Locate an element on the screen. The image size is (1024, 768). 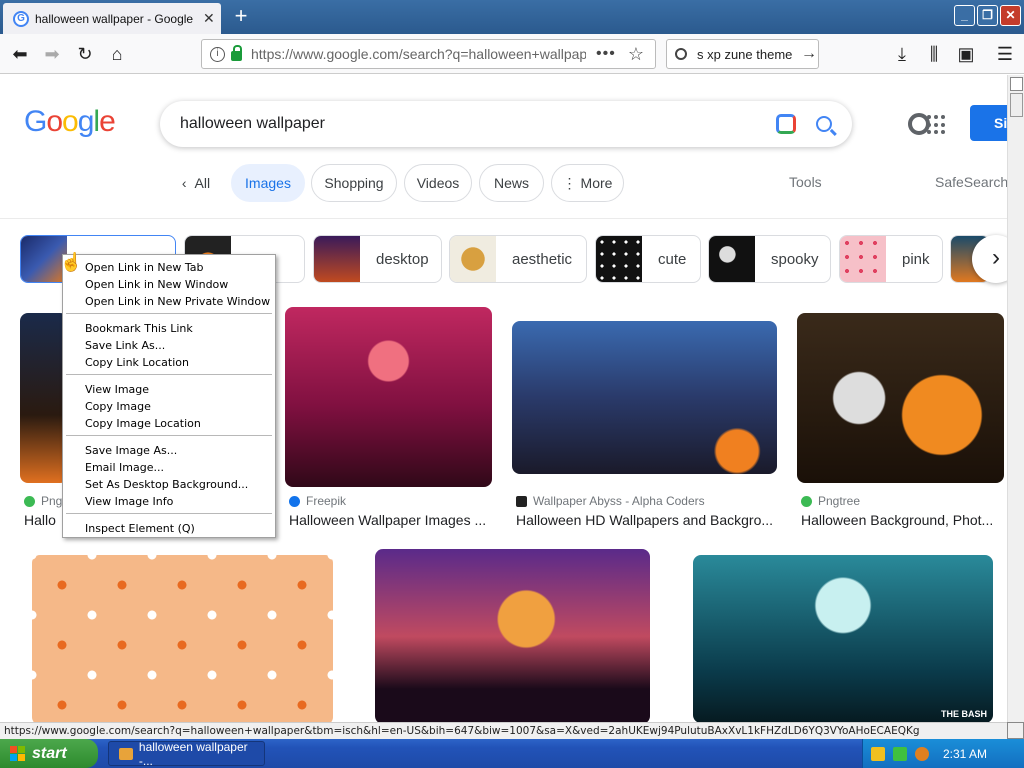
context-menu-item: Copy Image is located at coordinates (118, 406).